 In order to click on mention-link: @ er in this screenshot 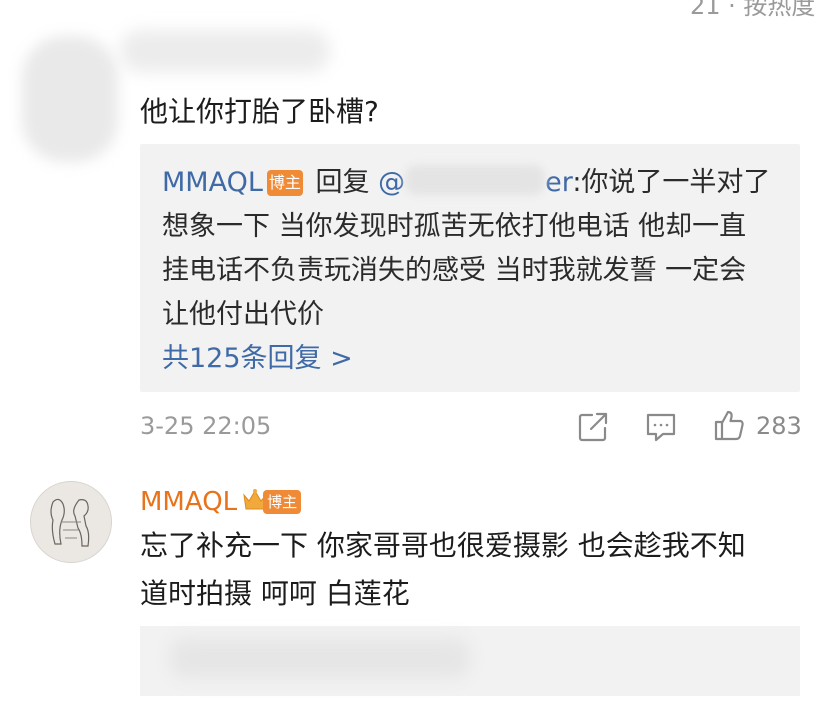, I will do `click(475, 181)`.